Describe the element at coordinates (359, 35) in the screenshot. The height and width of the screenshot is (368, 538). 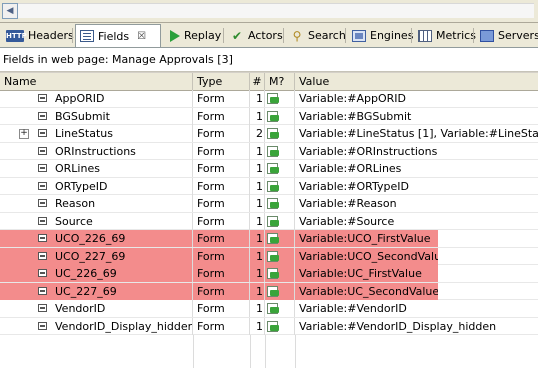
I see `engine-icon` at that location.